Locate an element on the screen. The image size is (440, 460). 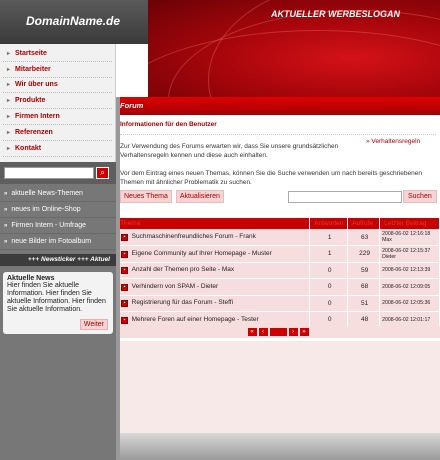
last-page-icon: » is located at coordinates (304, 332).